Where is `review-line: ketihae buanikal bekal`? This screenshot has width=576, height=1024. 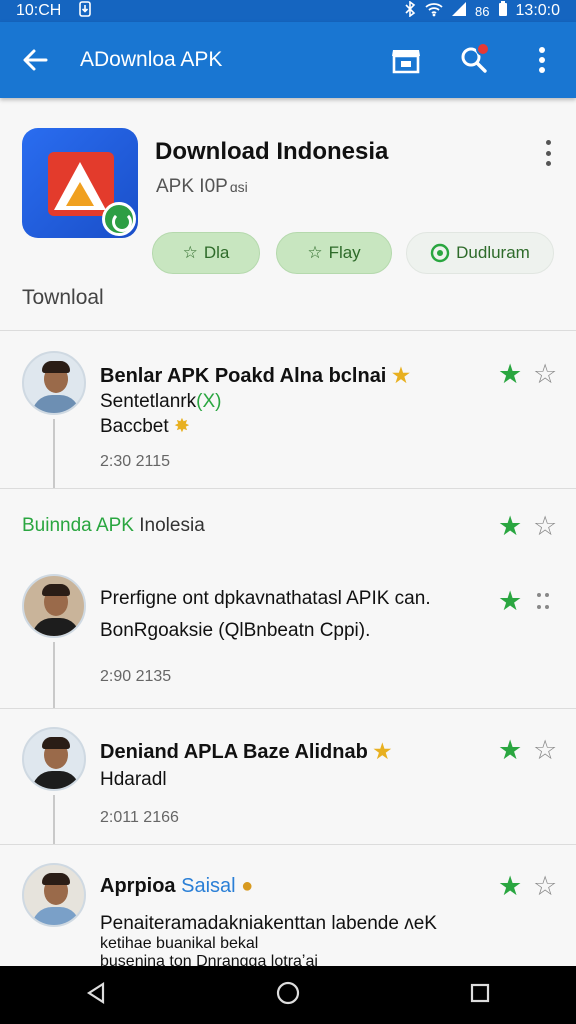
review-line: ketihae buanikal bekal is located at coordinates (179, 943).